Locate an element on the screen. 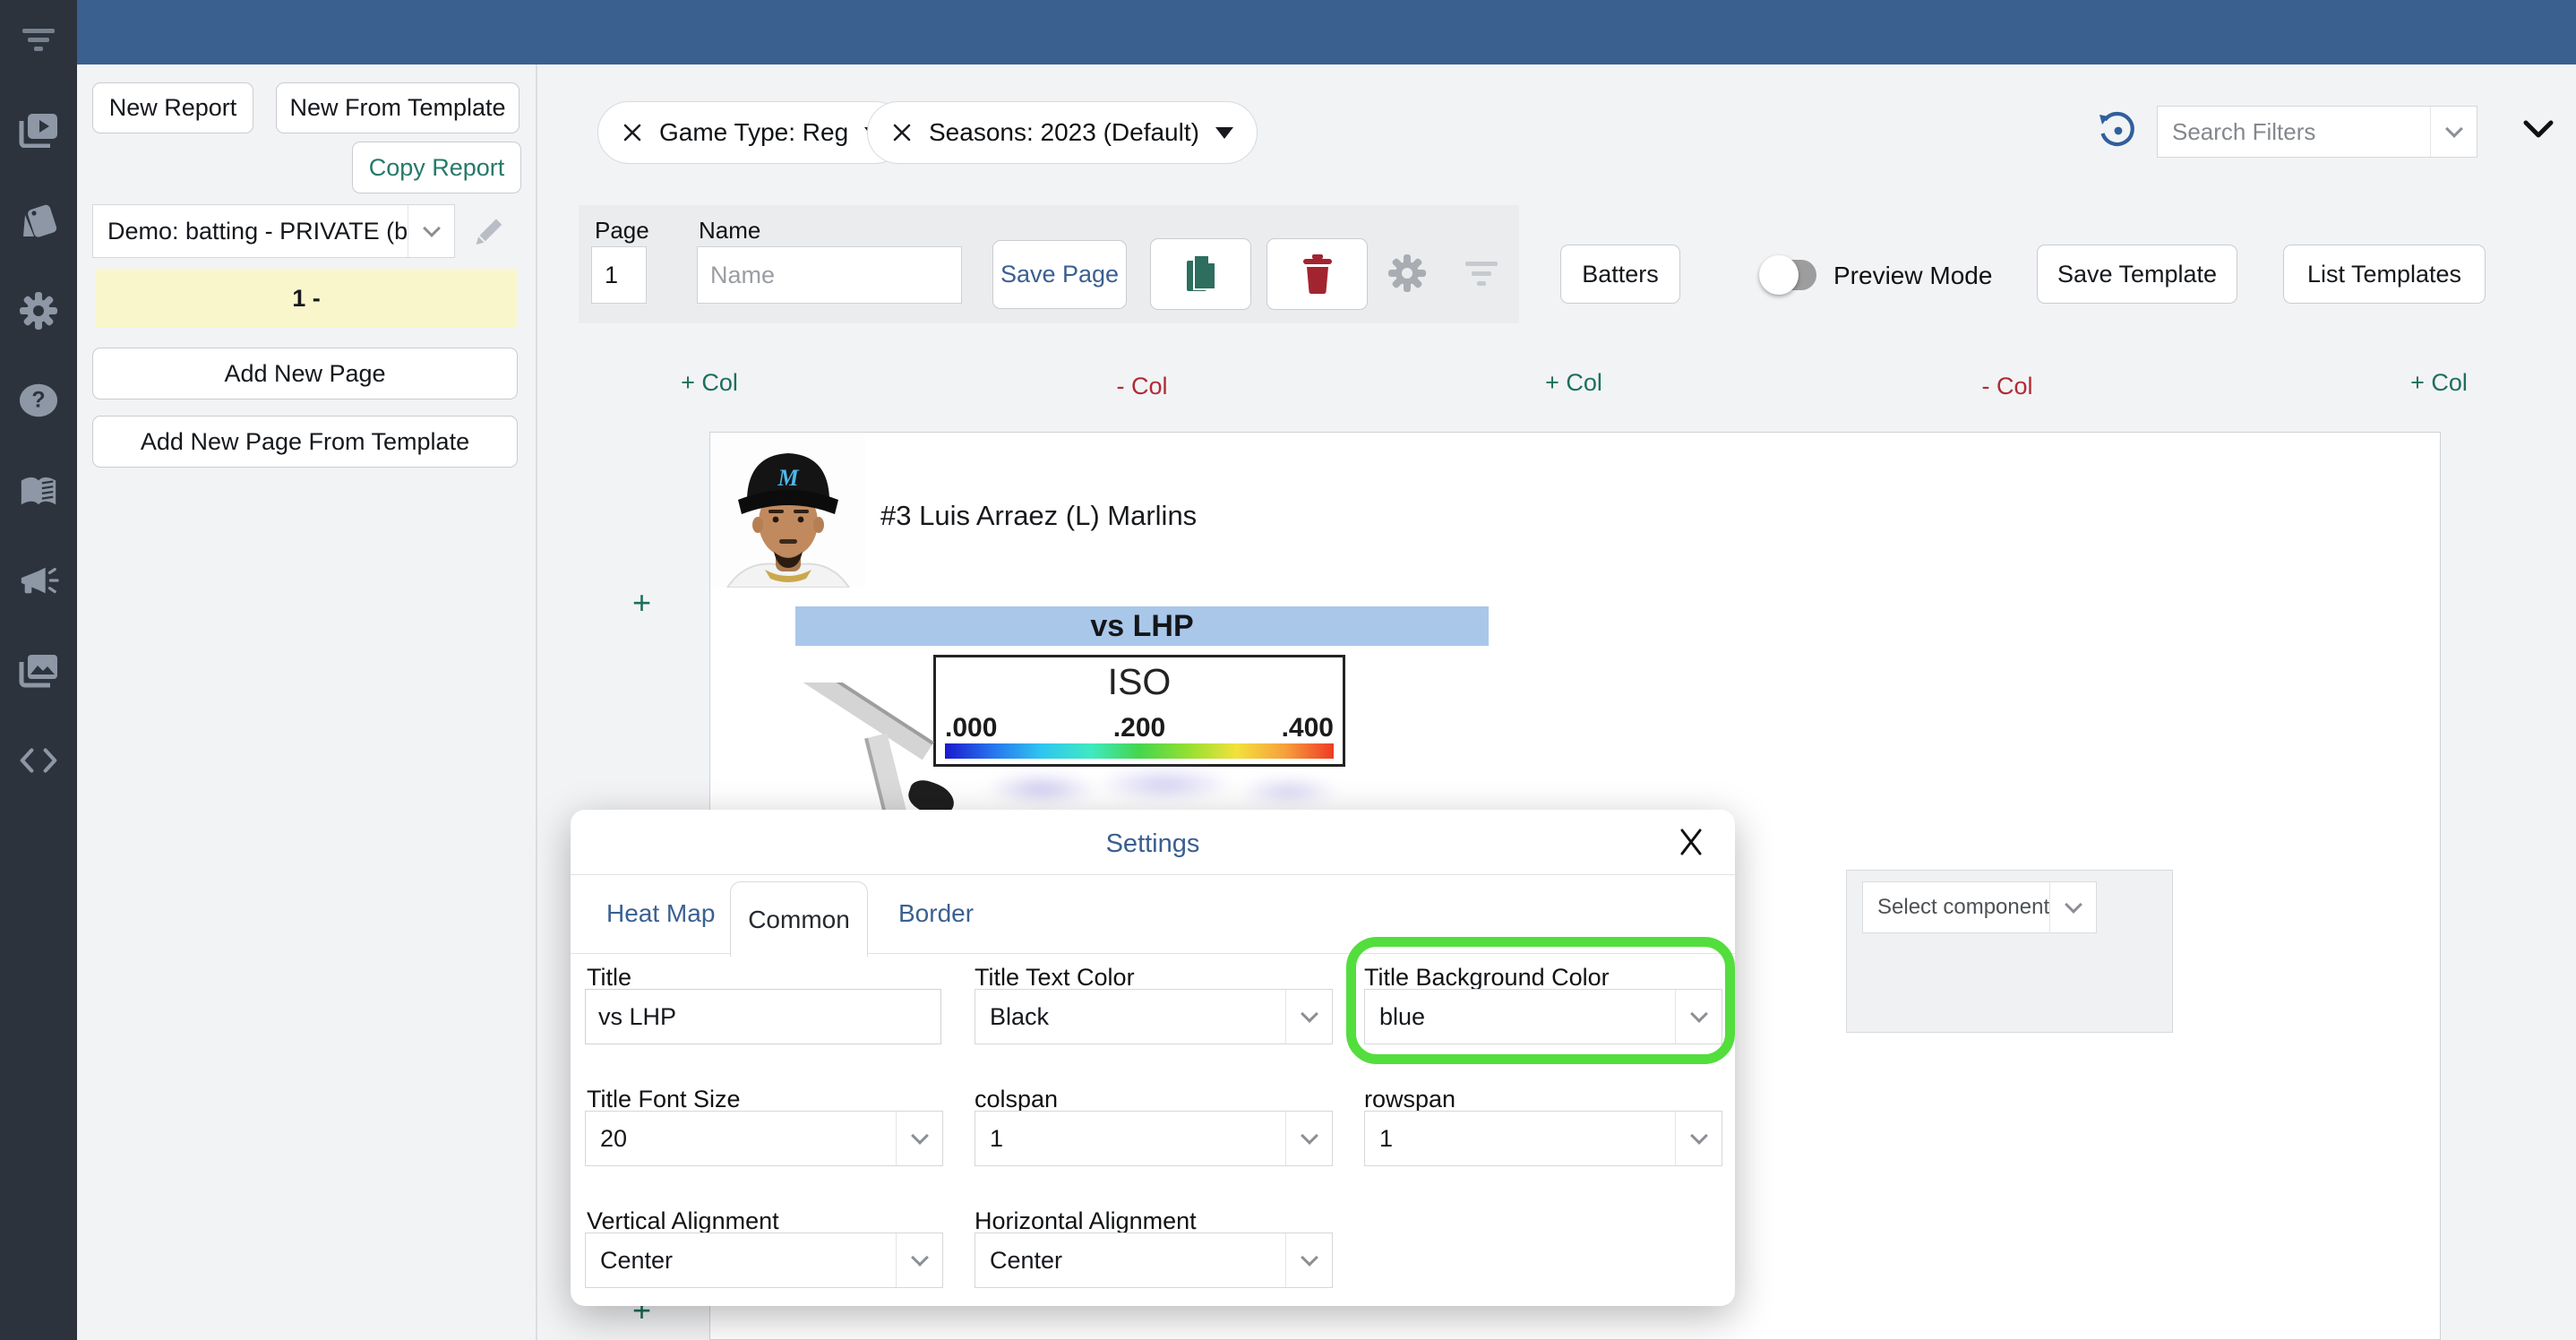  filter-chip-game-type: Game Type: Reg is located at coordinates (752, 132).